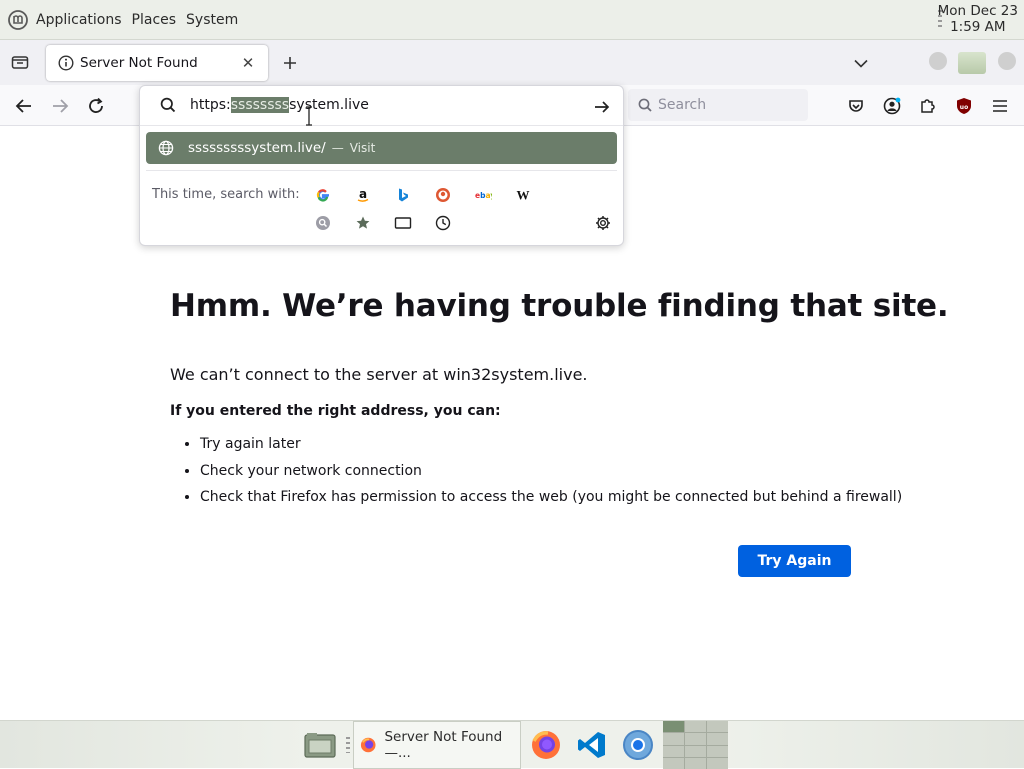  I want to click on show-desktop-button, so click(320, 745).